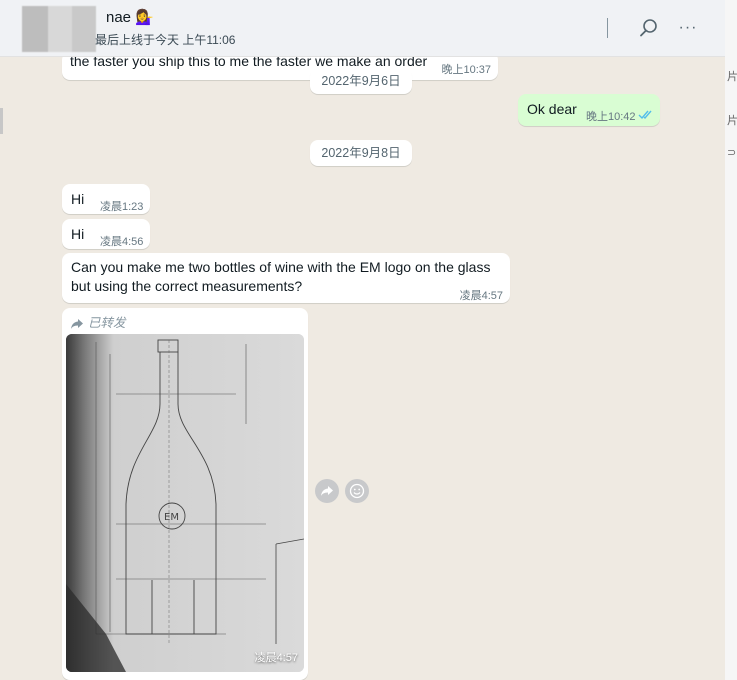  What do you see at coordinates (122, 207) in the screenshot?
I see `message-time: 凌晨1:23` at bounding box center [122, 207].